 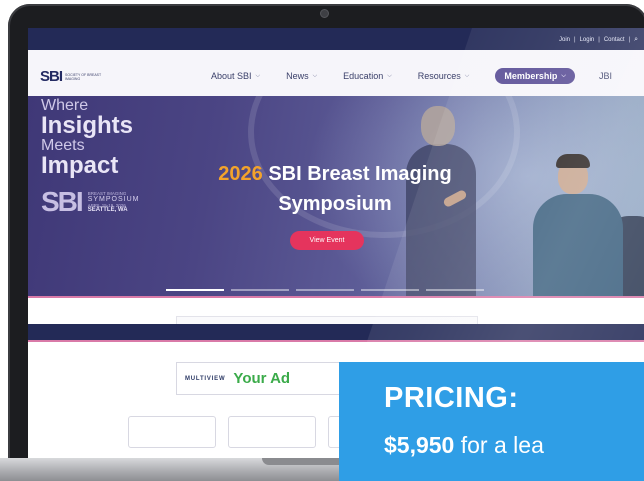 I want to click on pricing-title: PRICING:, so click(x=451, y=398).